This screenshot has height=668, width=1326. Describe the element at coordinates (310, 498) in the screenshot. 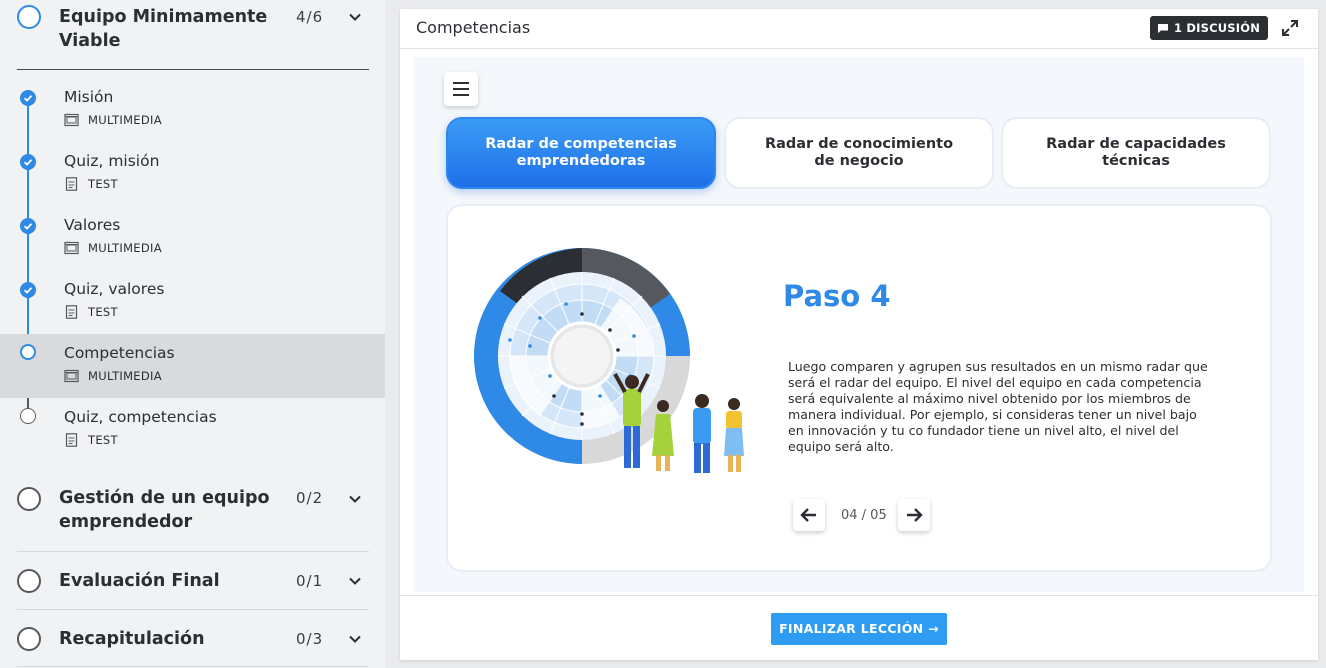

I see `section-count: 0/2` at that location.